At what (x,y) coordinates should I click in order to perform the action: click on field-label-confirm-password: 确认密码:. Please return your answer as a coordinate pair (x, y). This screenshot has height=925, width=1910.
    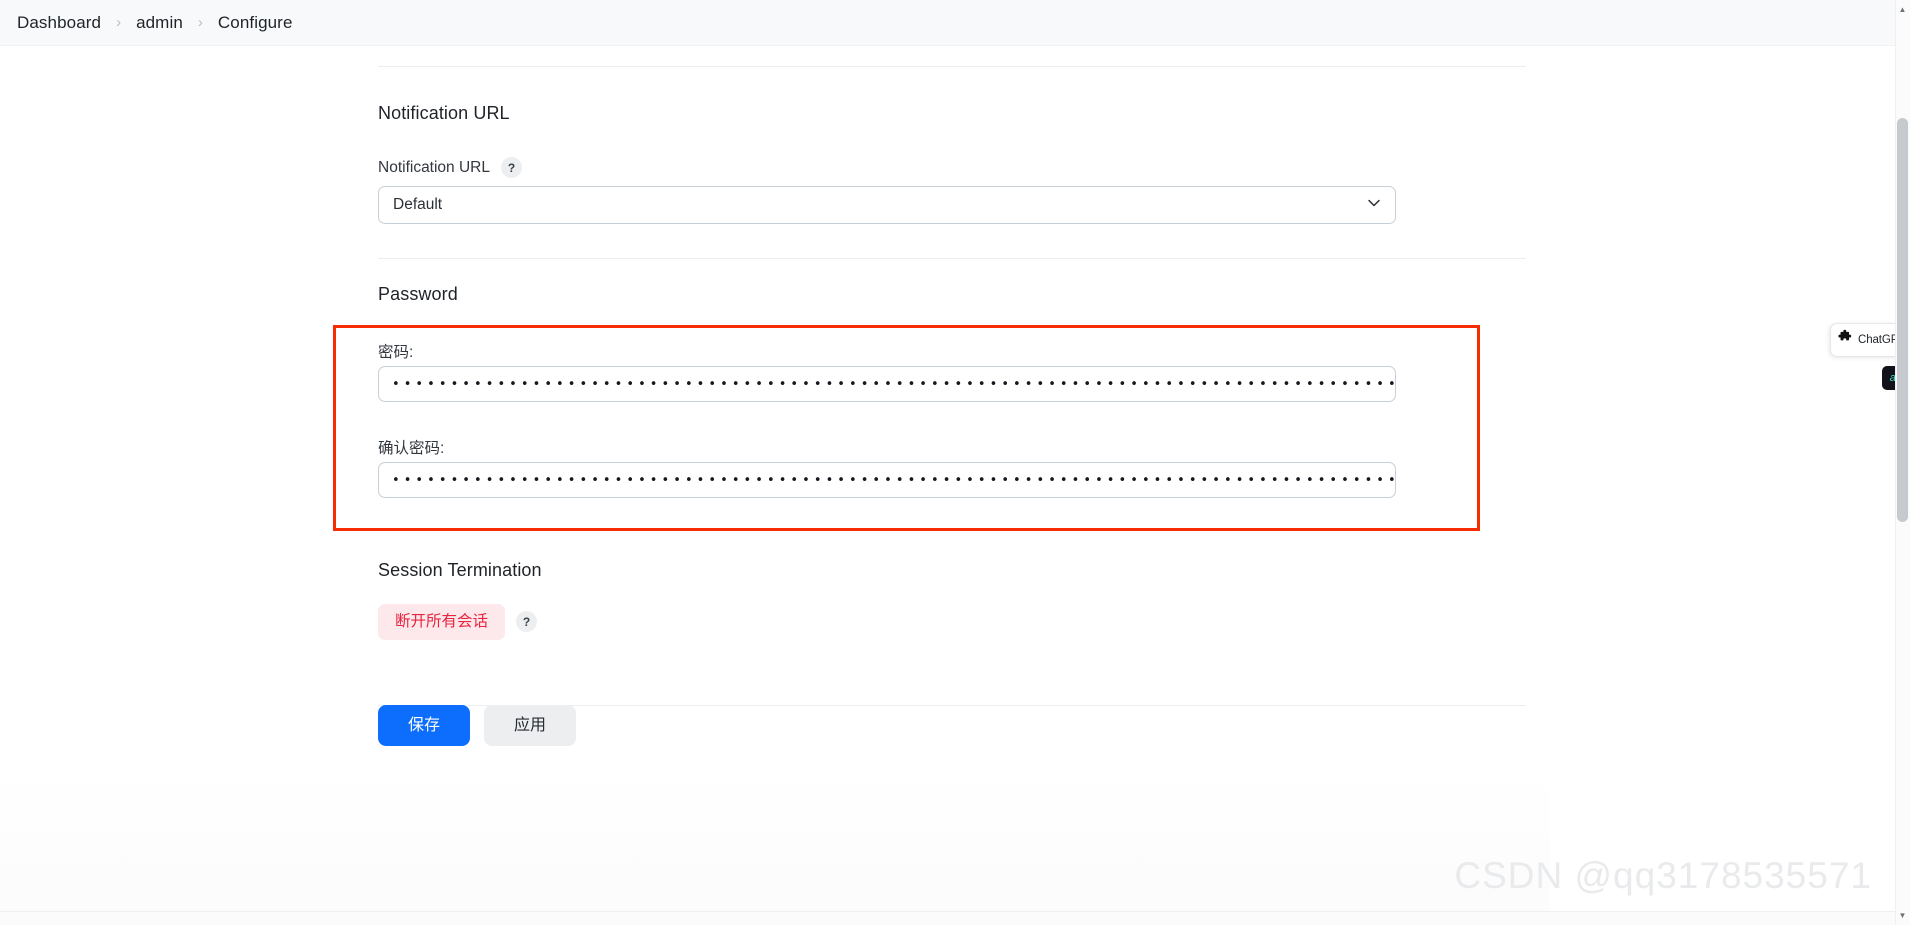
    Looking at the image, I should click on (411, 447).